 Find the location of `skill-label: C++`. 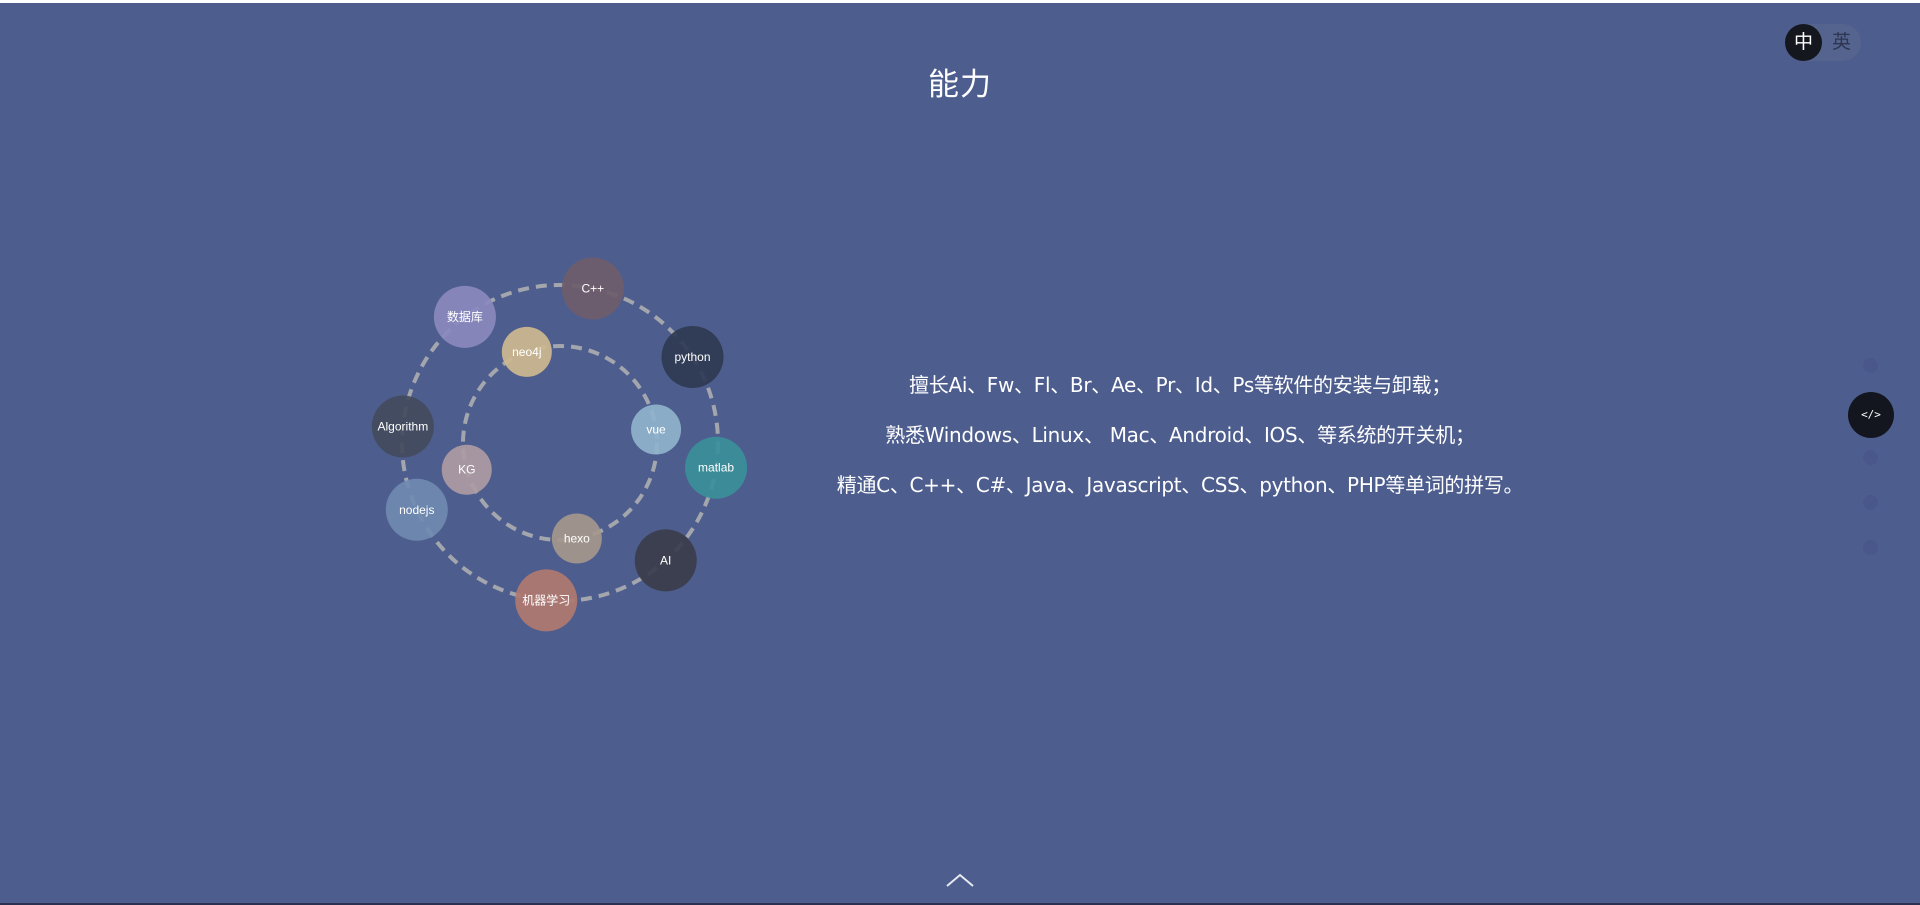

skill-label: C++ is located at coordinates (593, 288).